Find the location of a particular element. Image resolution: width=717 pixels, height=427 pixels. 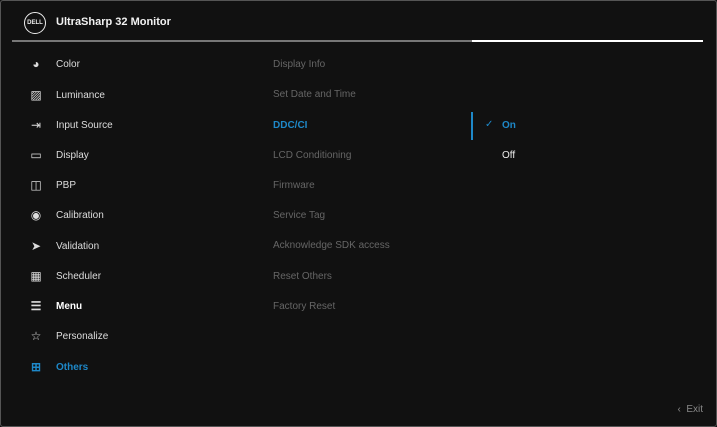

header-divider is located at coordinates (242, 41).